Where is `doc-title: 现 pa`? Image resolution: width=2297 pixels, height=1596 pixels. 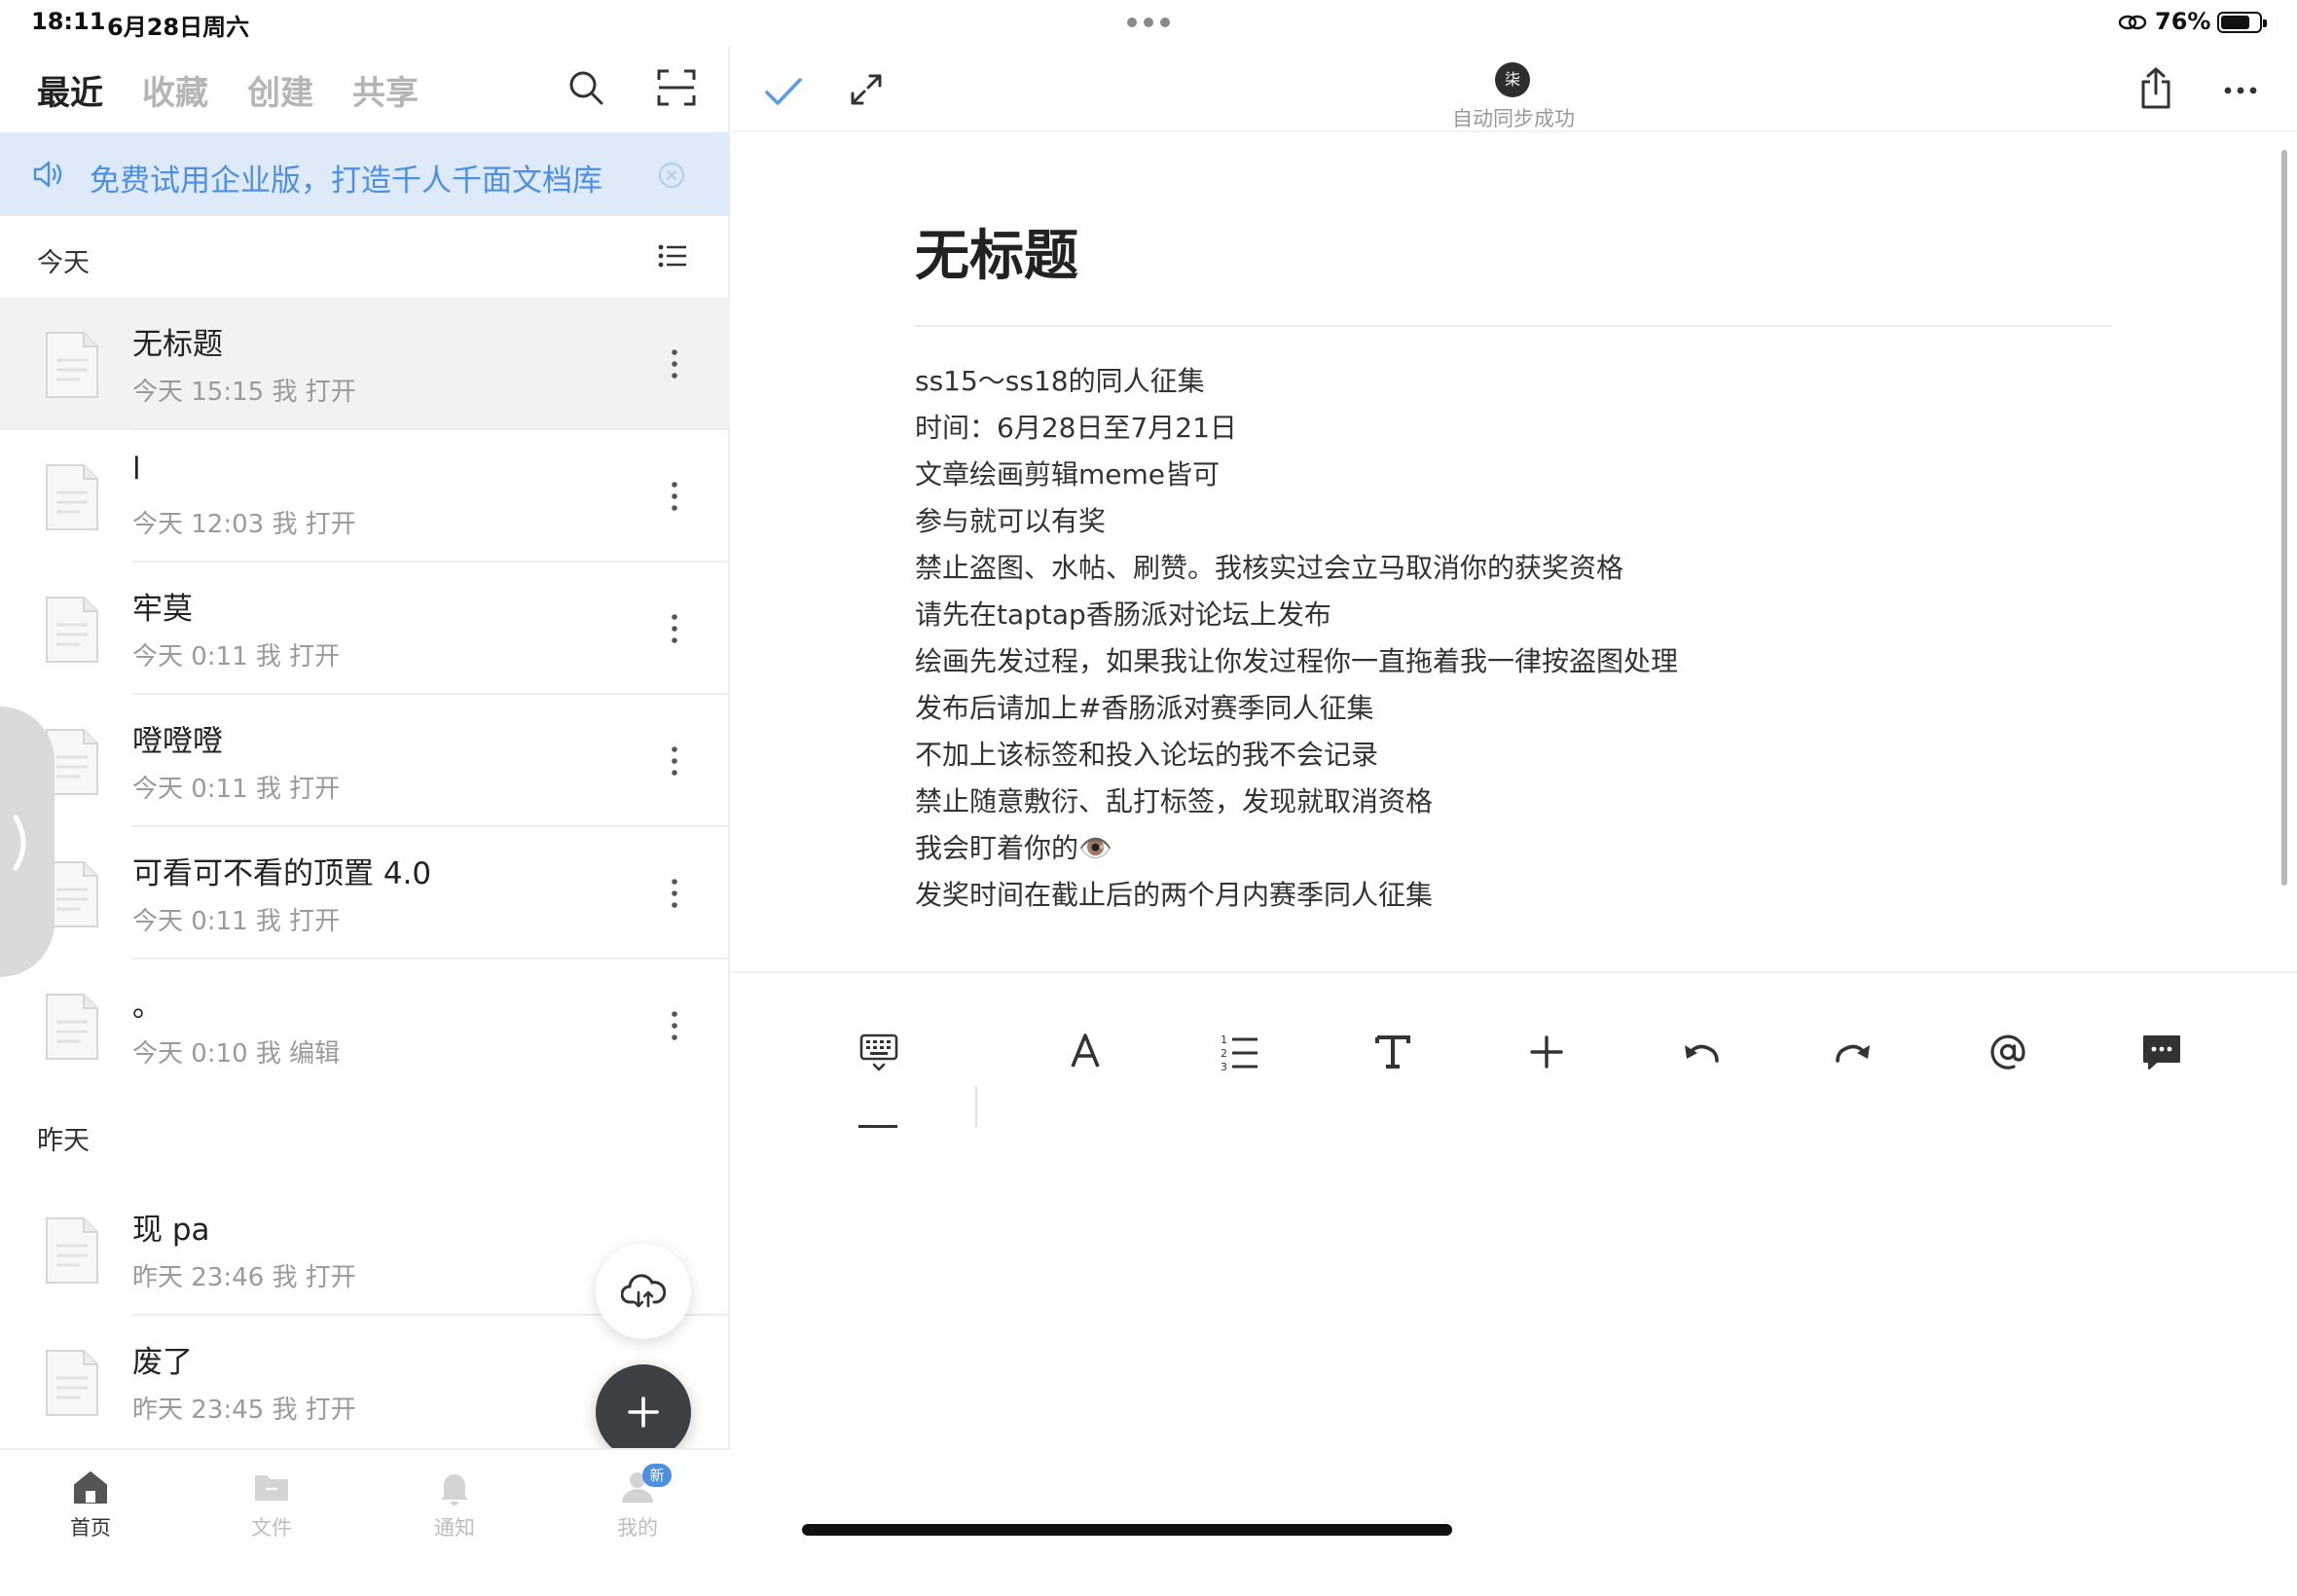
doc-title: 现 pa is located at coordinates (171, 1230).